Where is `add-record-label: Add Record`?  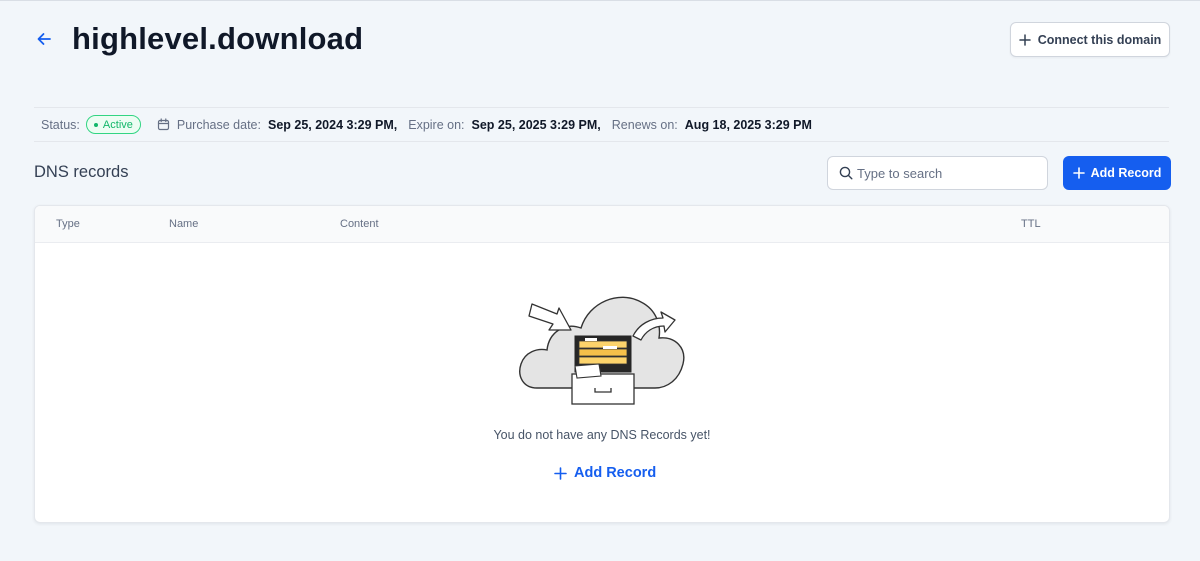
add-record-label: Add Record is located at coordinates (1126, 173).